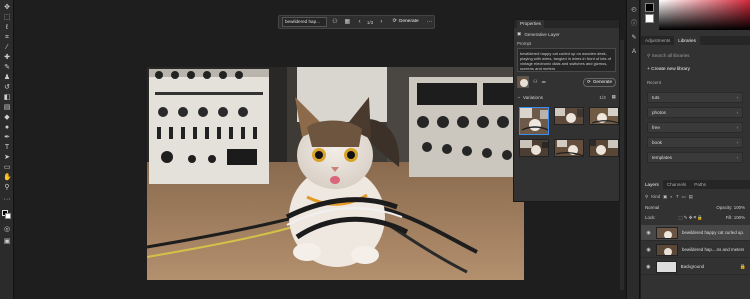  Describe the element at coordinates (7, 158) in the screenshot. I see `path-selection-icon: ➤` at that location.